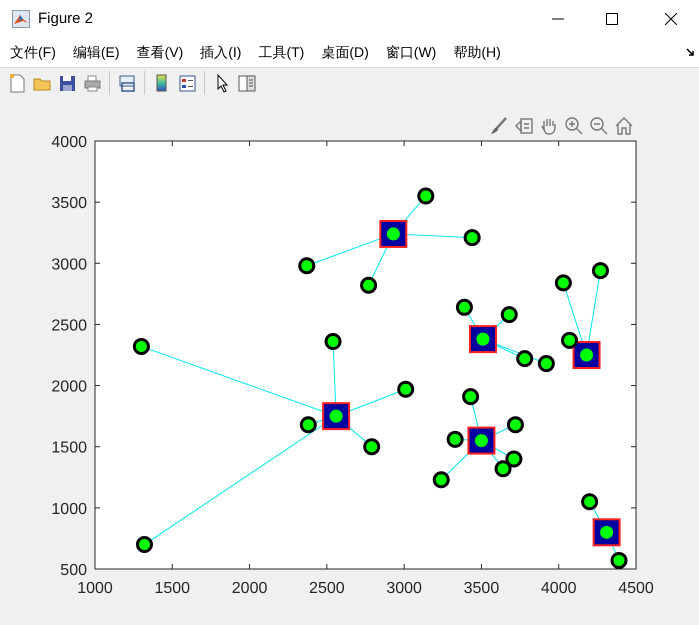  Describe the element at coordinates (636, 588) in the screenshot. I see `x-tick-label: 4500` at that location.